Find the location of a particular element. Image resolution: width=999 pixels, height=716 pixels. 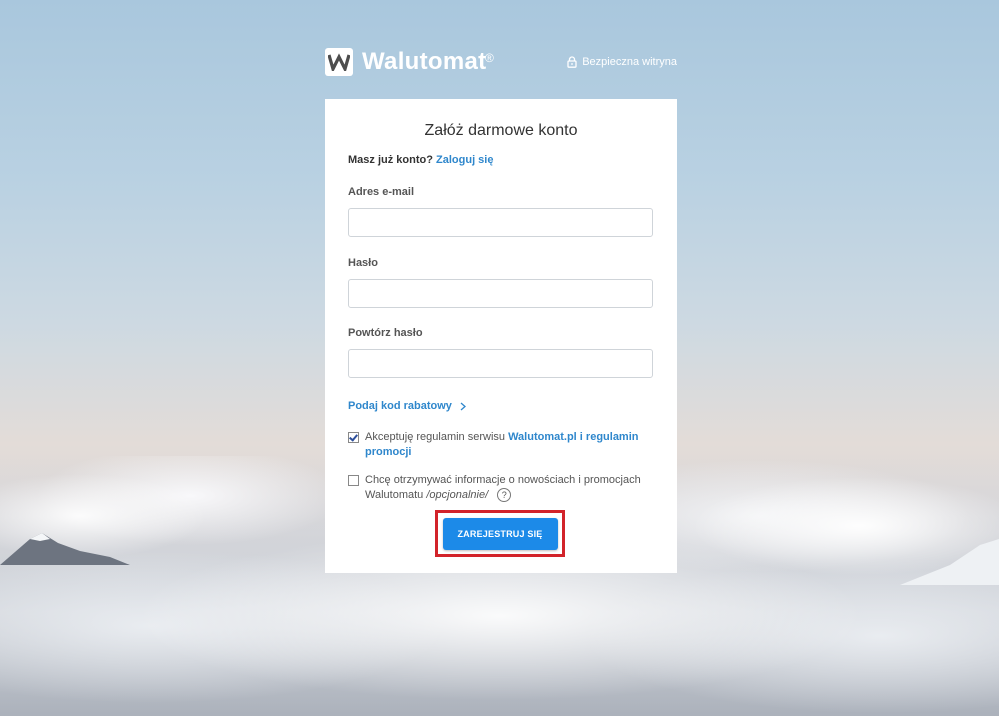

optional-note: /opcjonalnie/ is located at coordinates (457, 495).